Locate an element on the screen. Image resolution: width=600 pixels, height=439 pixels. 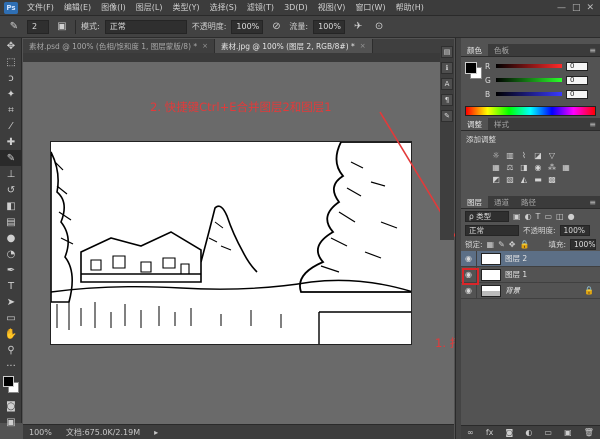
blend-mode-select: 正常 is located at coordinates (492, 230).